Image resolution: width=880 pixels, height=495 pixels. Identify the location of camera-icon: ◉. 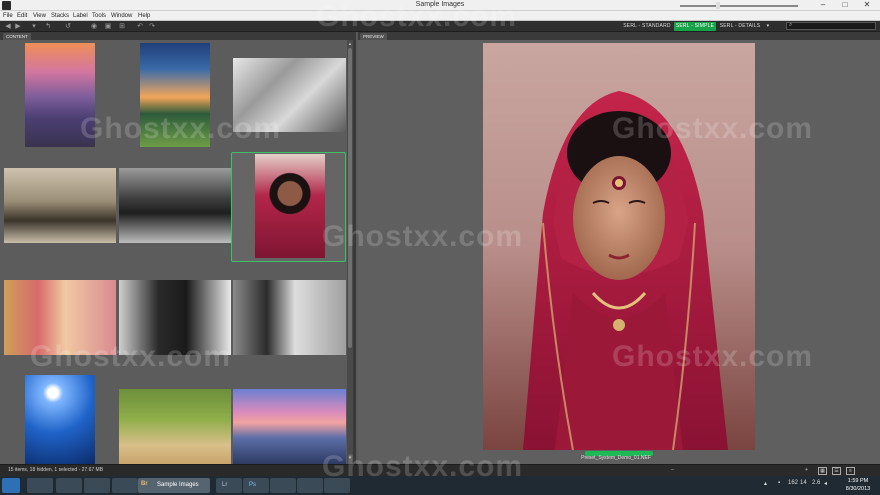
(94, 26).